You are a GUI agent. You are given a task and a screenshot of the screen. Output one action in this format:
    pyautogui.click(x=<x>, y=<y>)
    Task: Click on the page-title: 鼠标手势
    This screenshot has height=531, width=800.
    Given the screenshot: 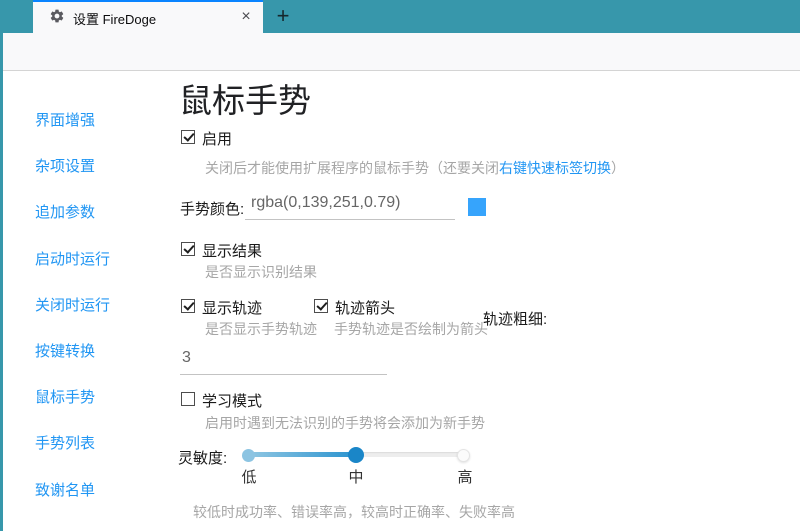 What is the action you would take?
    pyautogui.click(x=245, y=100)
    